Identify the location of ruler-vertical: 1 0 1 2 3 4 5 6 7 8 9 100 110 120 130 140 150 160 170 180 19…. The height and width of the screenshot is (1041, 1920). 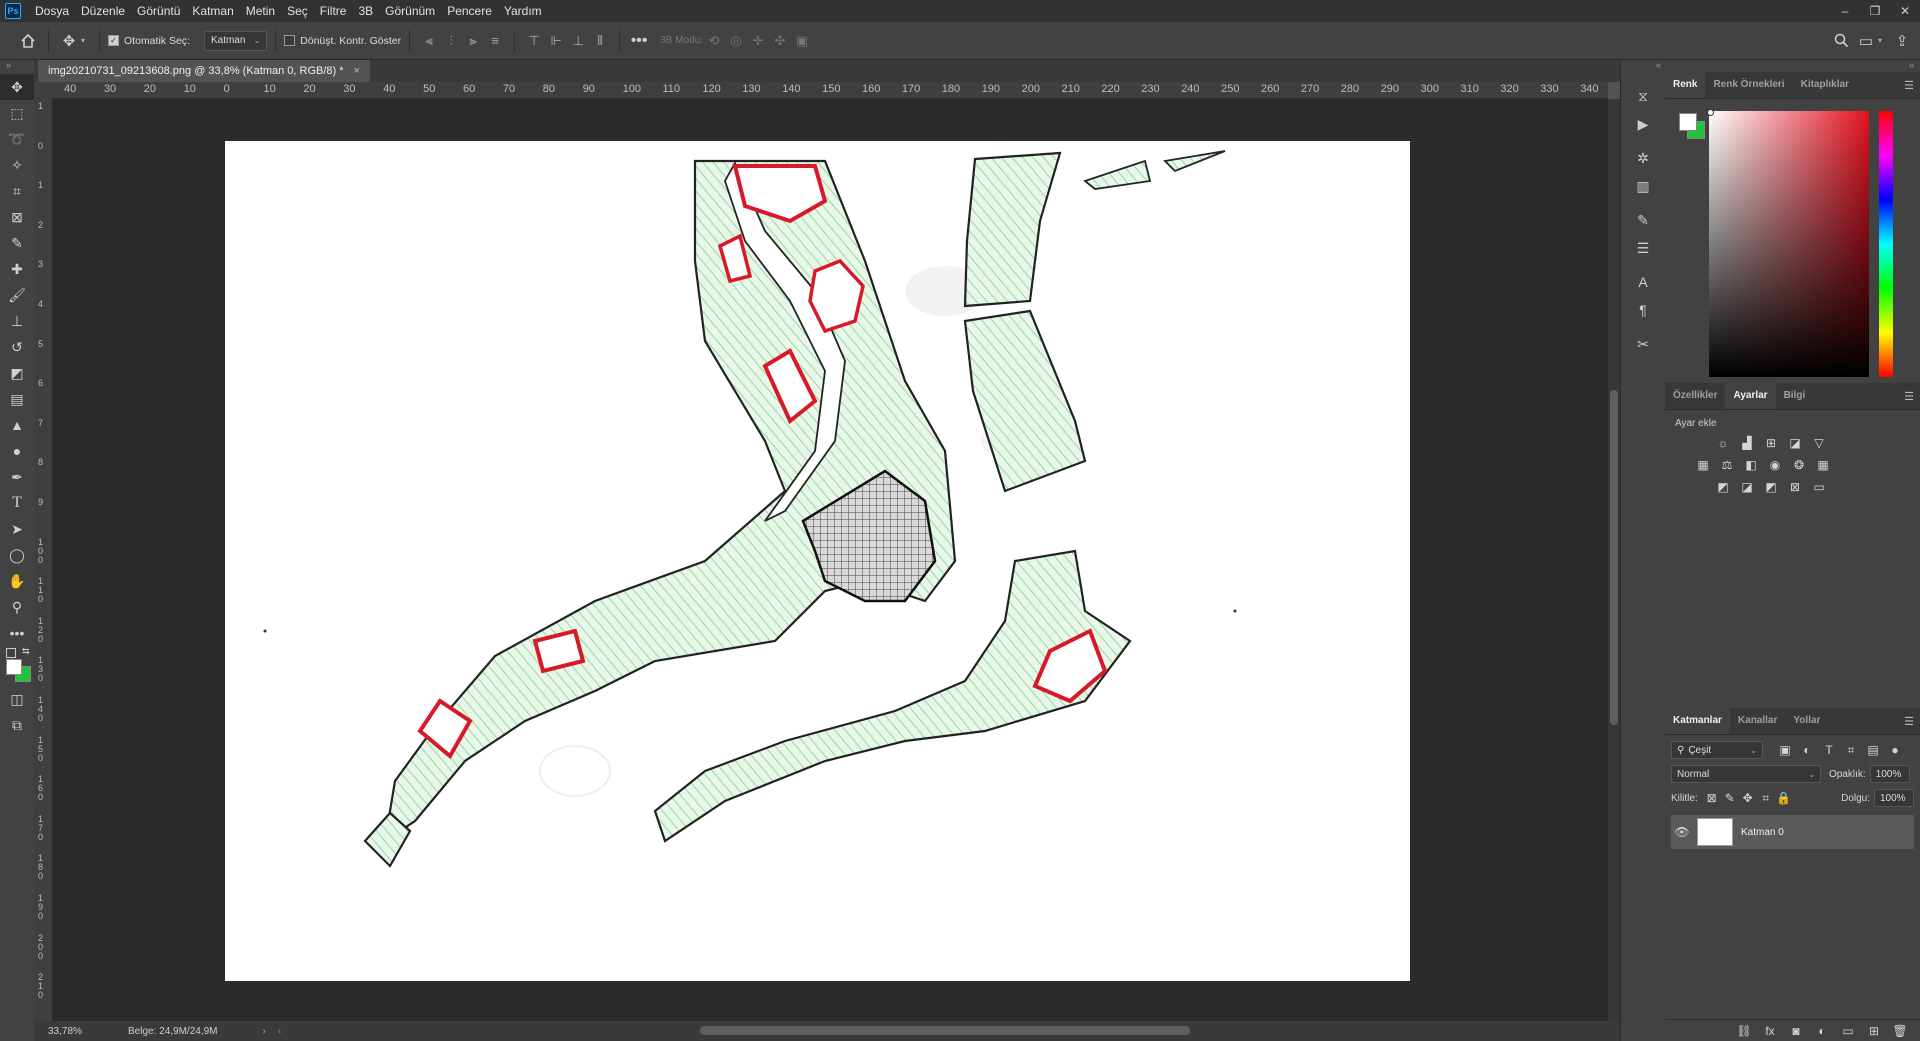
(43, 559).